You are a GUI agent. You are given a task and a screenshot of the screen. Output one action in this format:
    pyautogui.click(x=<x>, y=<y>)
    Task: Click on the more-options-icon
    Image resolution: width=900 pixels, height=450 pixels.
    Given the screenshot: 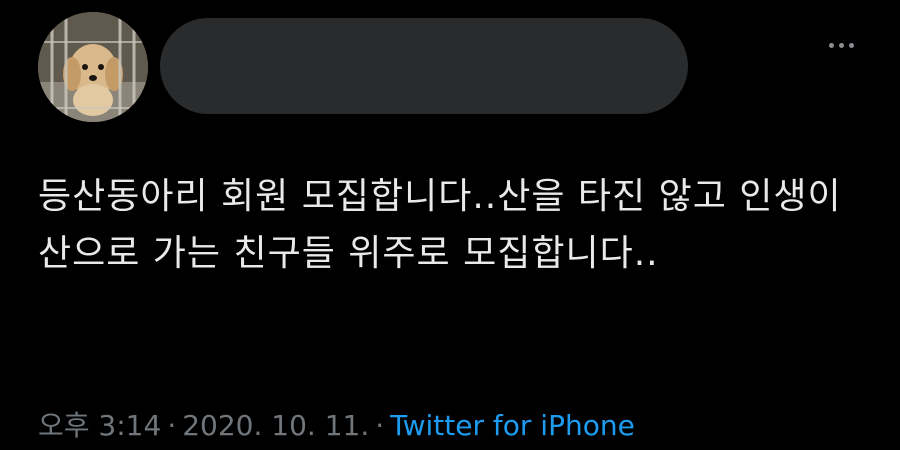 What is the action you would take?
    pyautogui.click(x=841, y=45)
    